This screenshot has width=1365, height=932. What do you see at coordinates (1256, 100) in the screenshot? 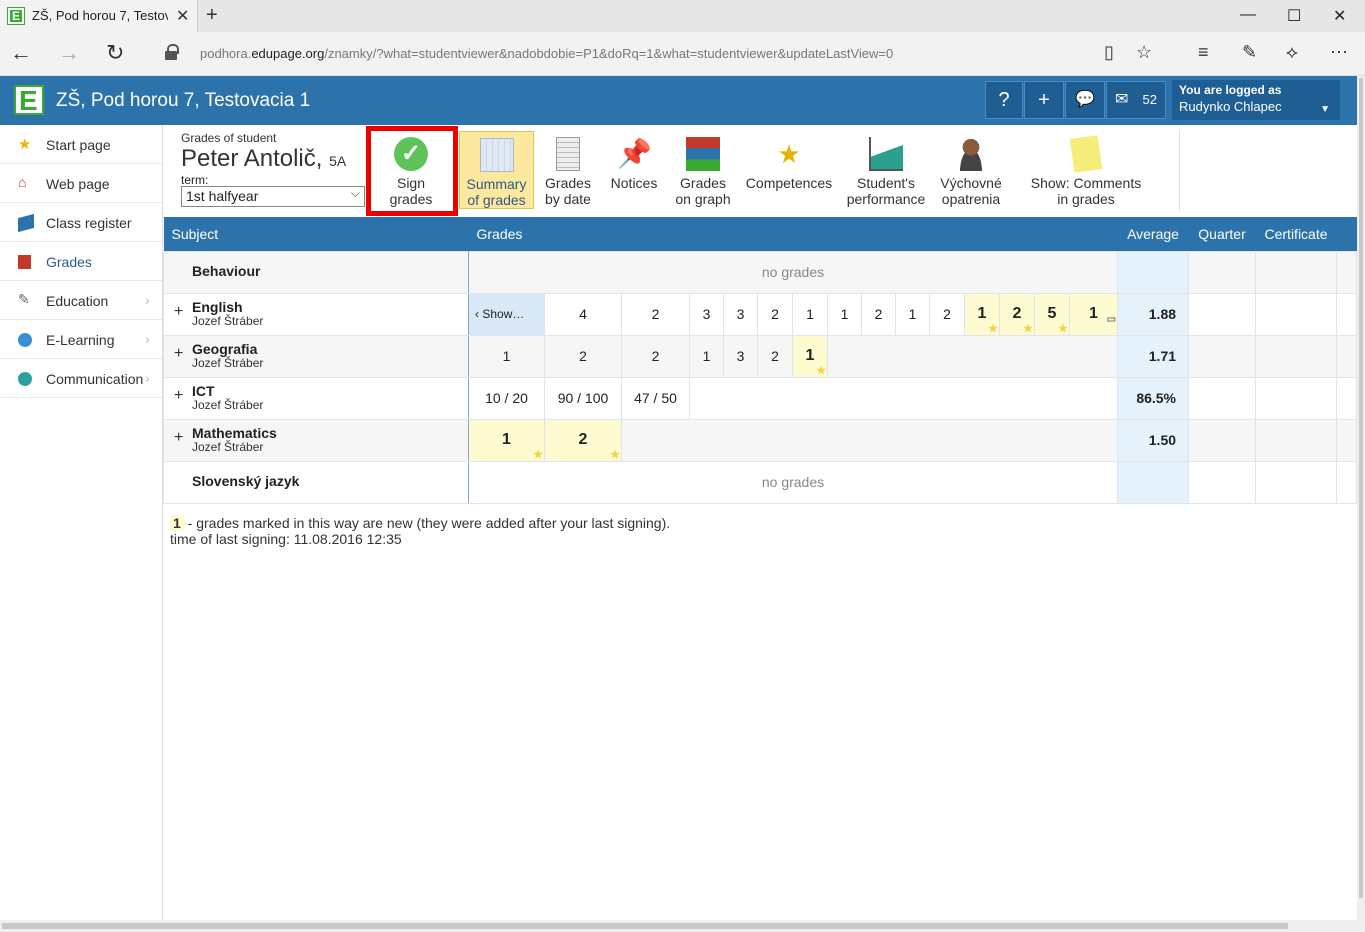
I see `user-menu: You are logged as Rudynko Chlapec ▼` at bounding box center [1256, 100].